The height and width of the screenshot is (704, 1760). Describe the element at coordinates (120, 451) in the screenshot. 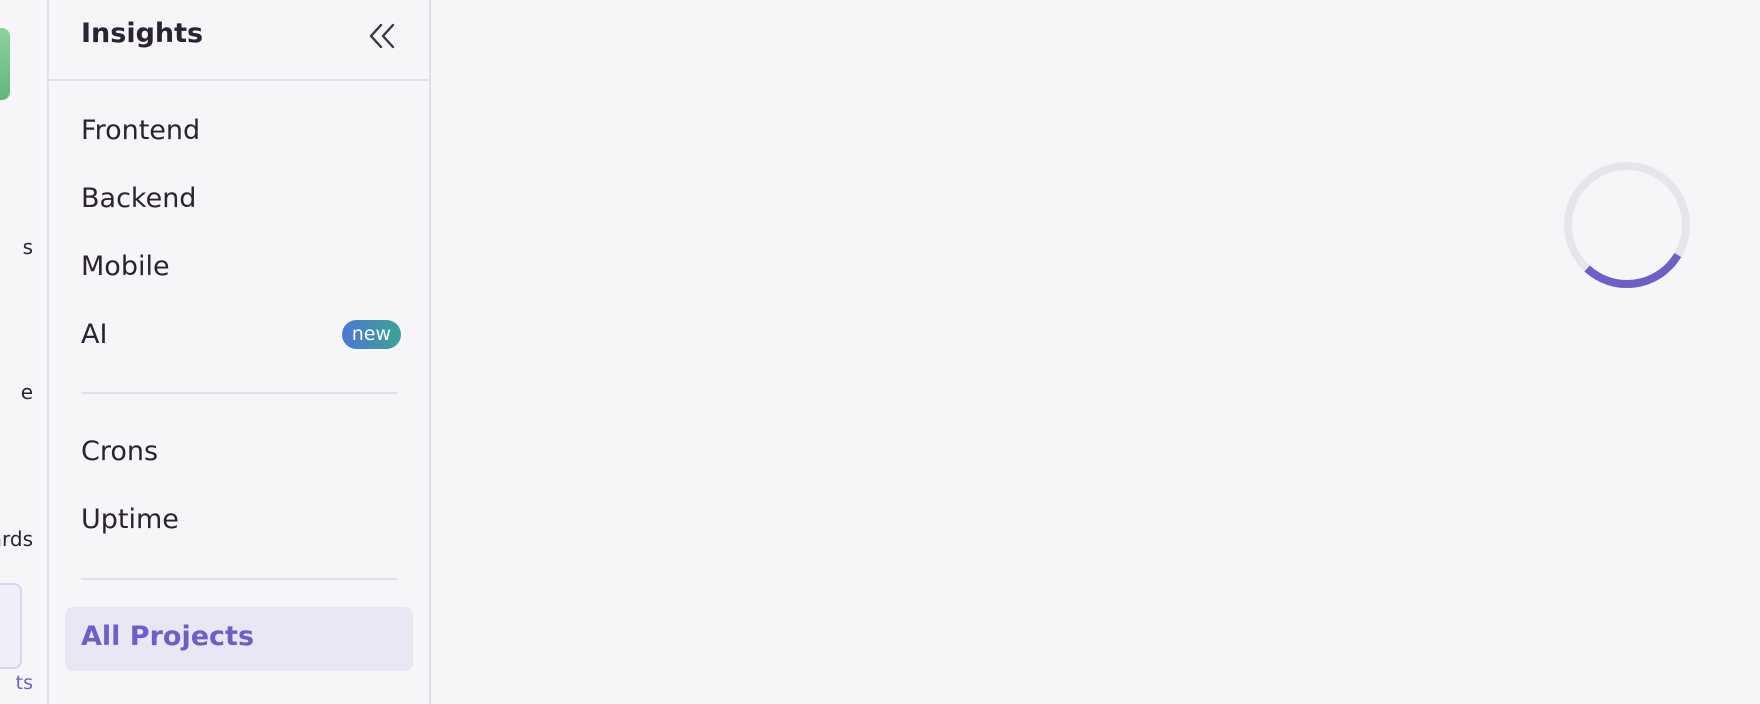

I see `sidebar-item-label: Crons` at that location.